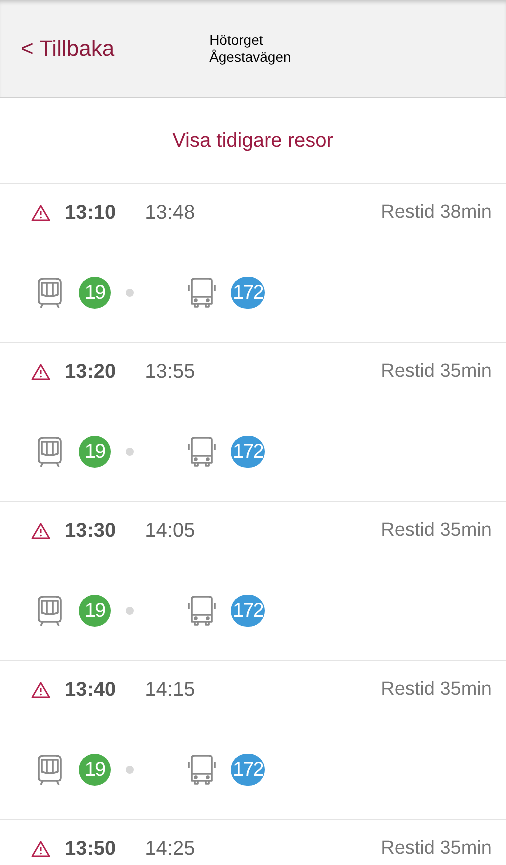  What do you see at coordinates (170, 213) in the screenshot?
I see `arrival-time: 13:48` at bounding box center [170, 213].